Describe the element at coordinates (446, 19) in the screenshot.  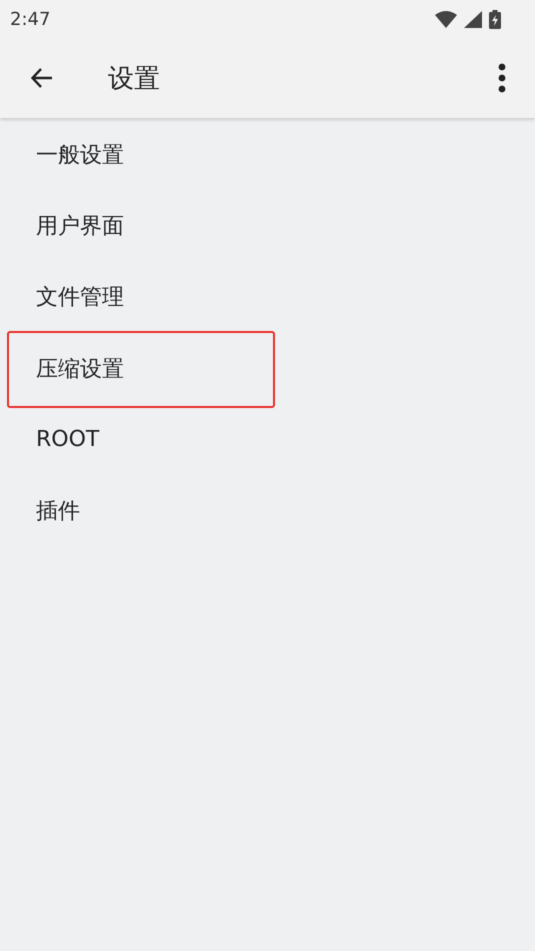
I see `wifi-icon` at that location.